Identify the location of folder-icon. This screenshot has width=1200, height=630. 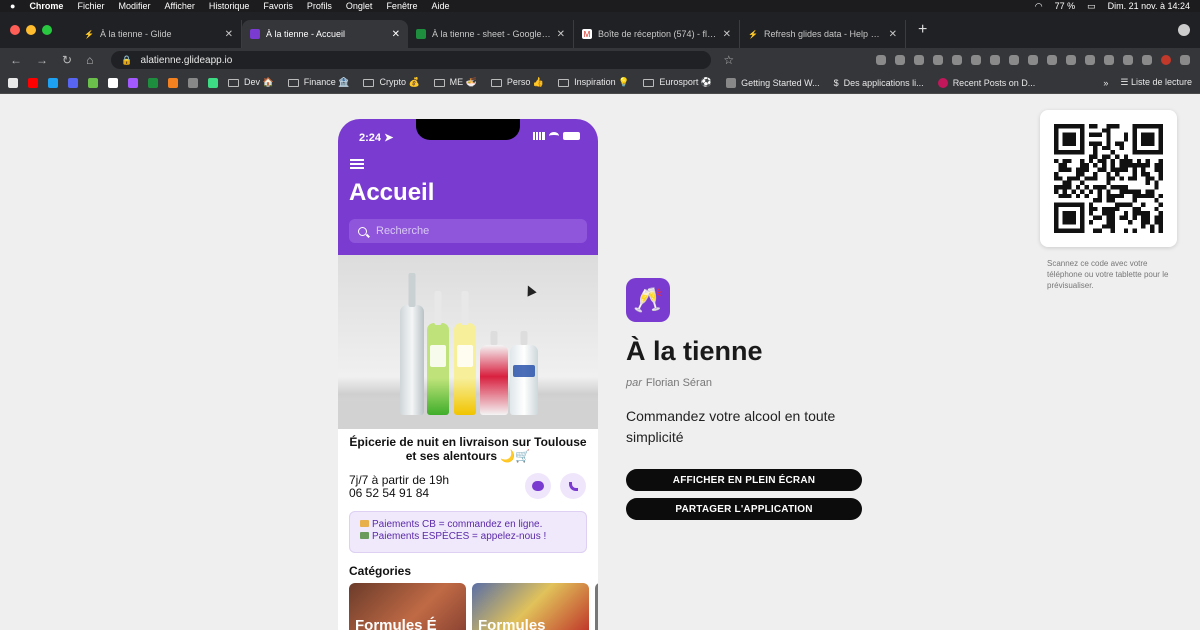
(293, 82).